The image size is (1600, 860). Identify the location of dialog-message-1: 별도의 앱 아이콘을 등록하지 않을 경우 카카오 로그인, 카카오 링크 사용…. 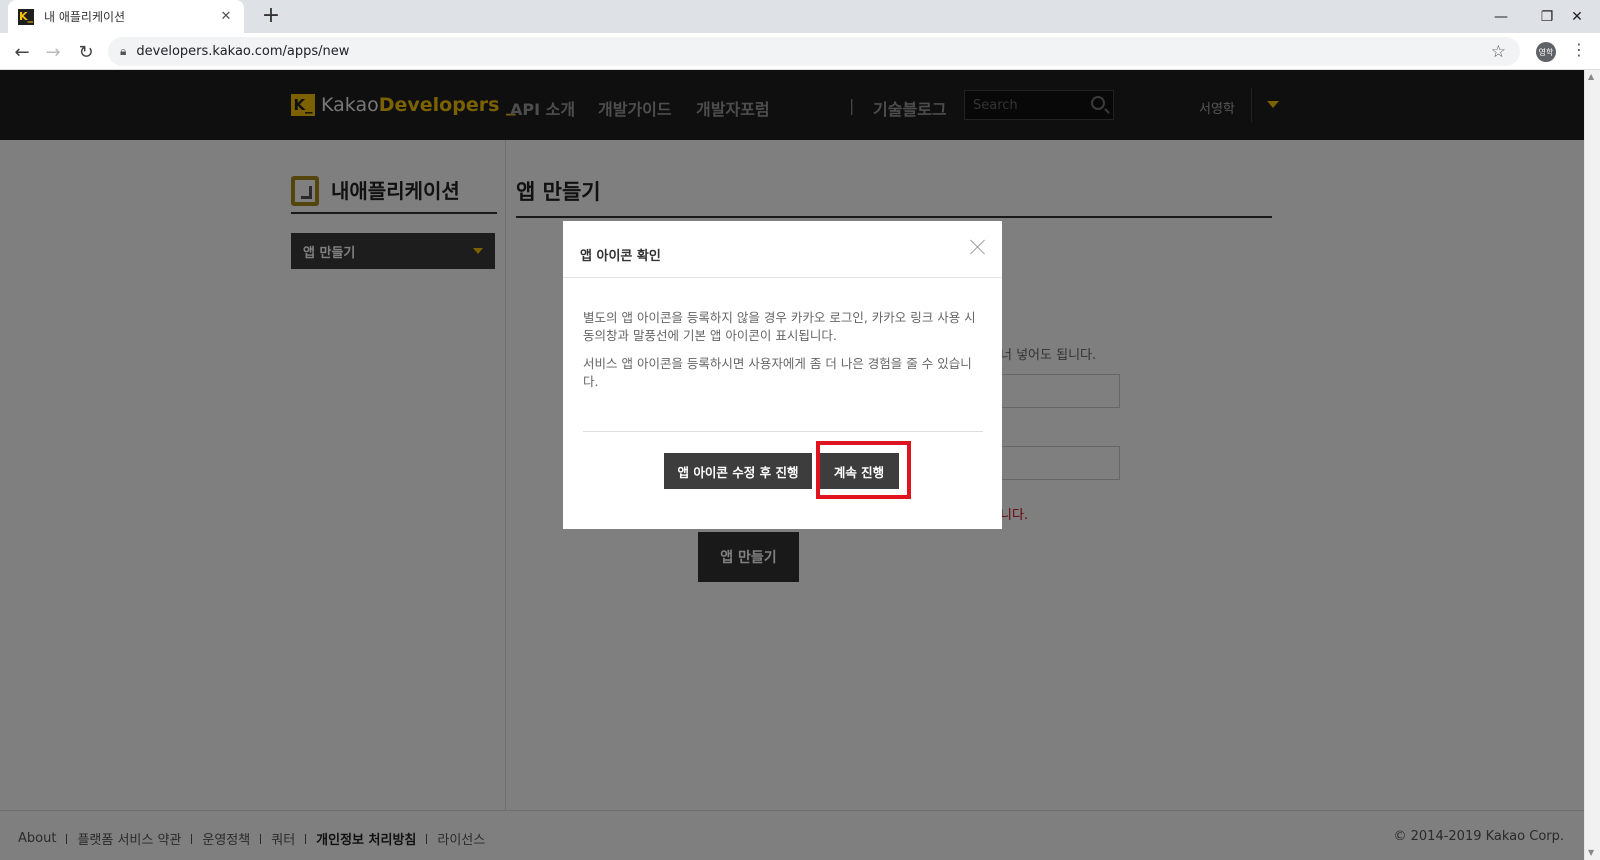
(779, 326).